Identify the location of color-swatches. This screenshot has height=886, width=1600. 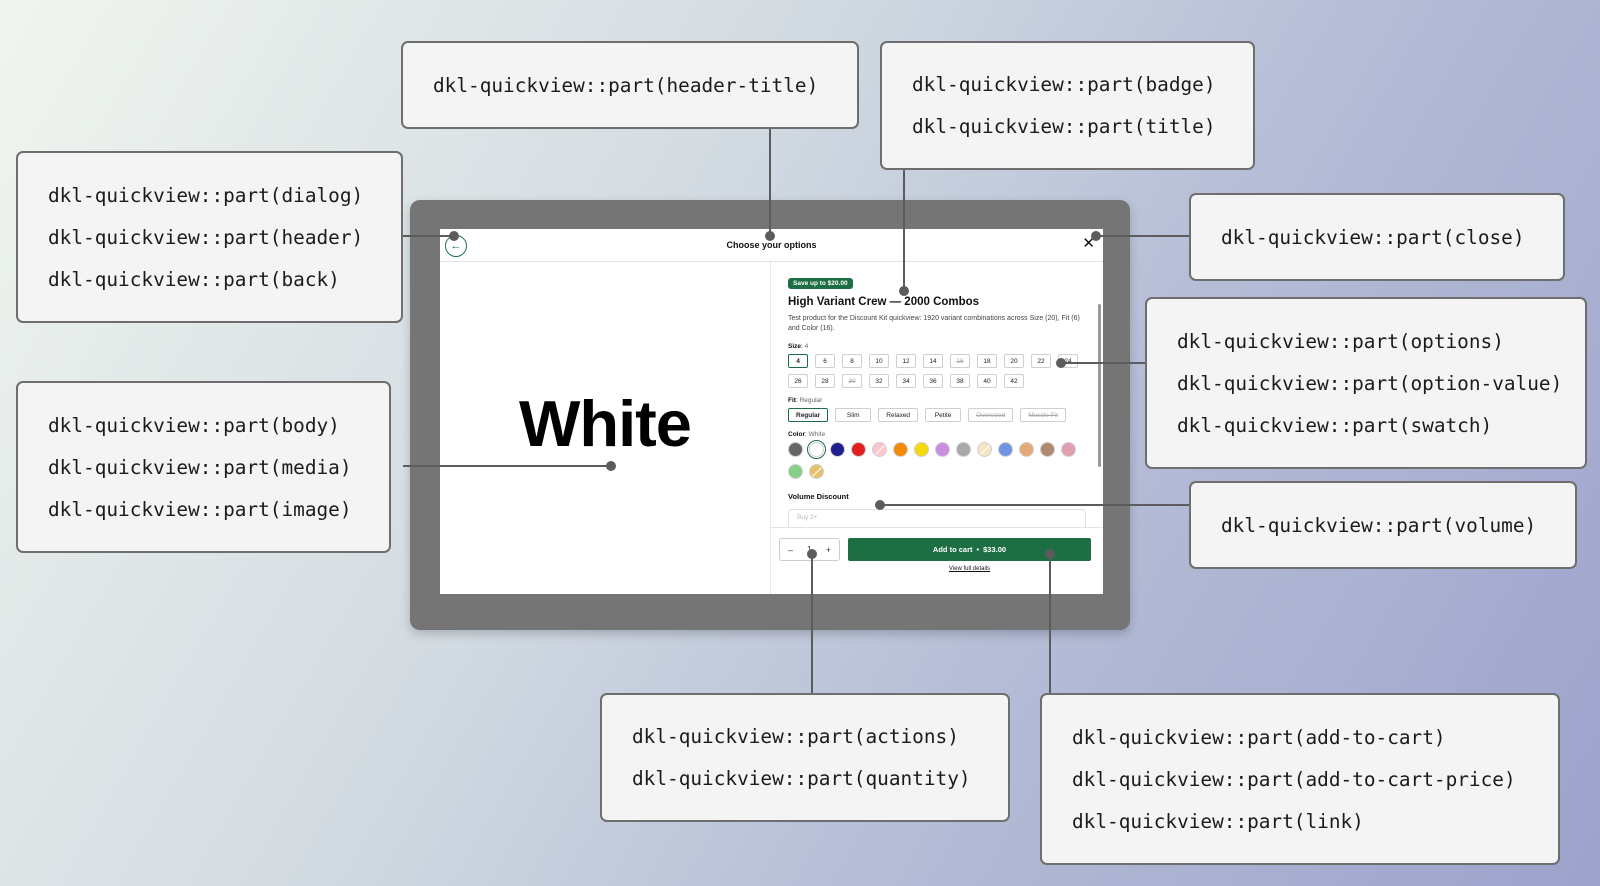
(936, 459).